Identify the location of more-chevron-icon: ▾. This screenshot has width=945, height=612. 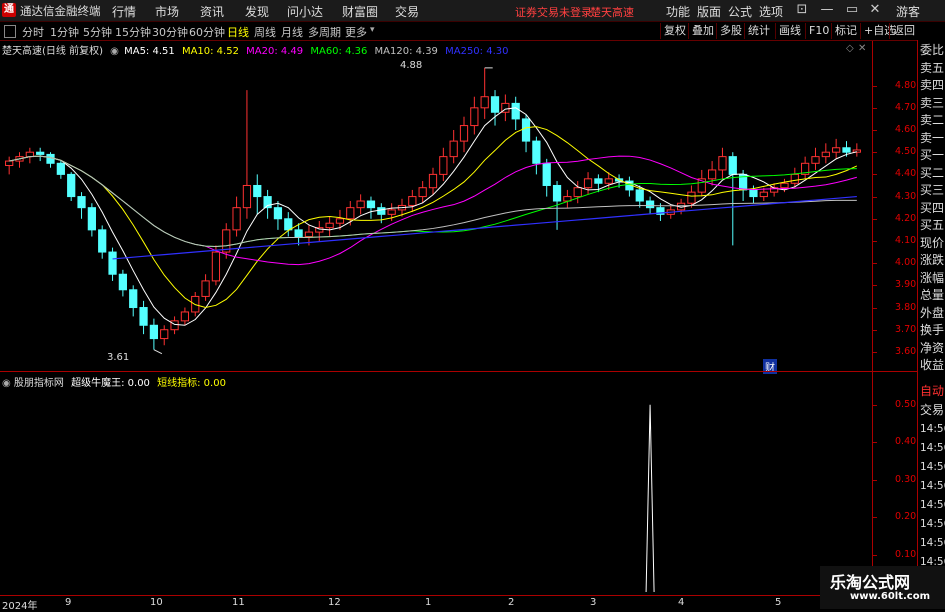
(372, 30).